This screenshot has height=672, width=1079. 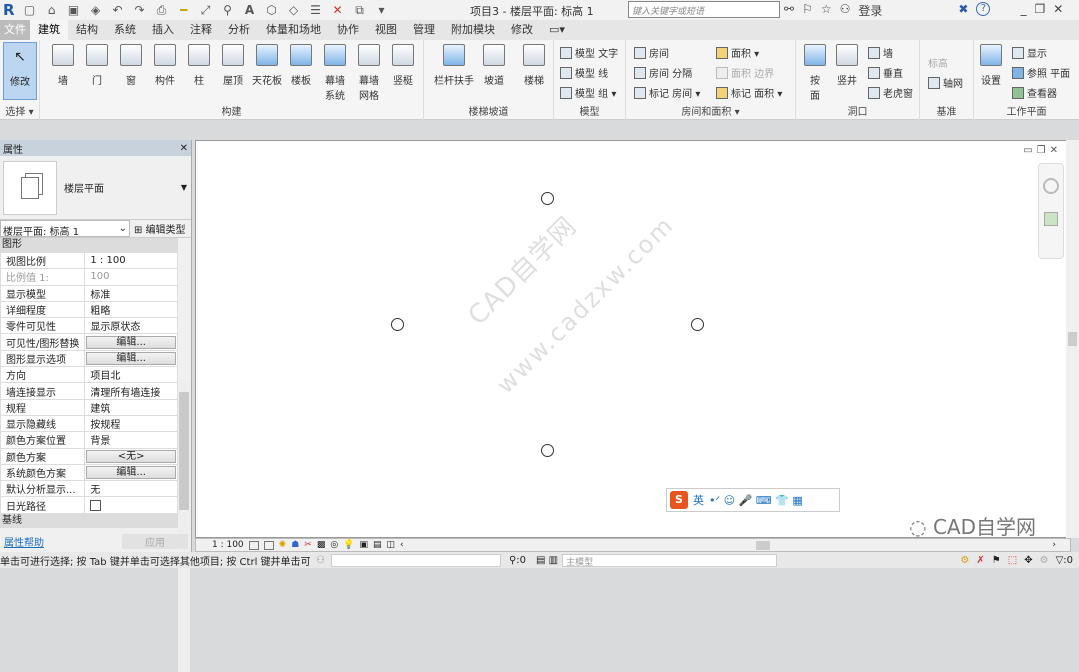 What do you see at coordinates (272, 10) in the screenshot?
I see `3d-view-icon: ⬡` at bounding box center [272, 10].